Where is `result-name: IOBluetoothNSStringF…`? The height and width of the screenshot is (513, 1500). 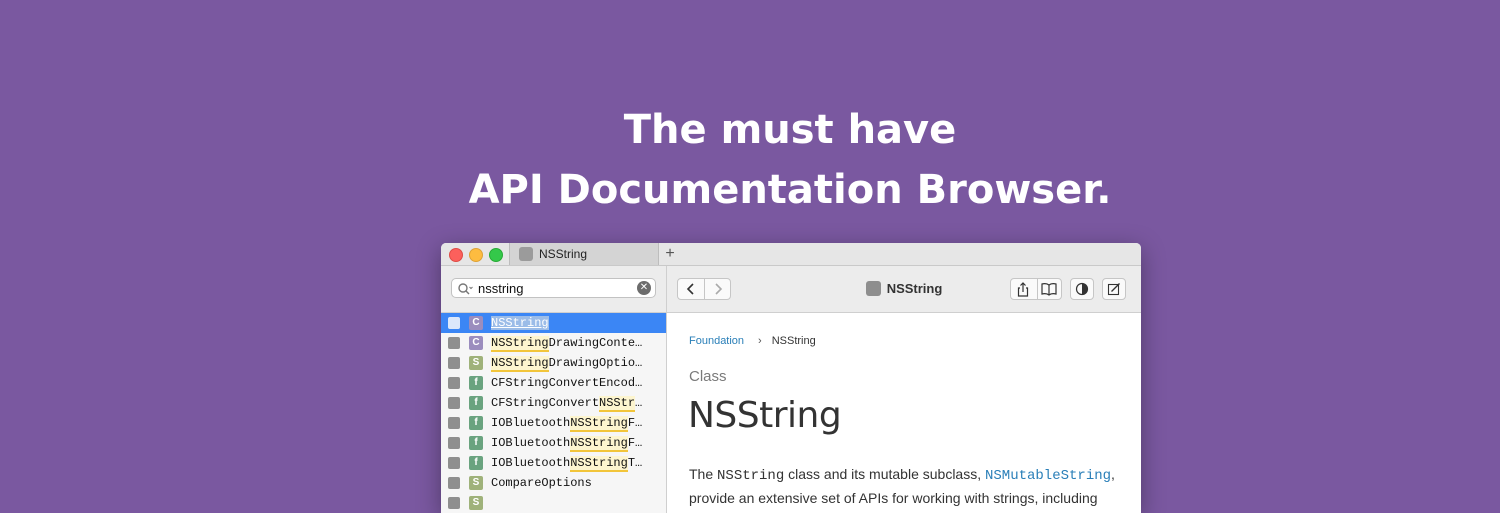
result-name: IOBluetoothNSStringF… is located at coordinates (576, 423).